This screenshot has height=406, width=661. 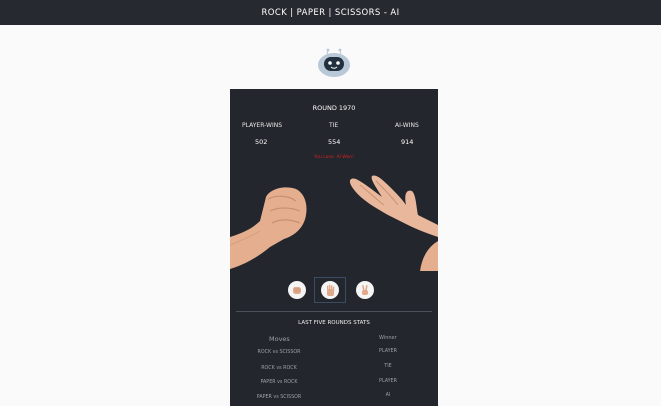 I want to click on moves-column-header: Moves, so click(x=279, y=339).